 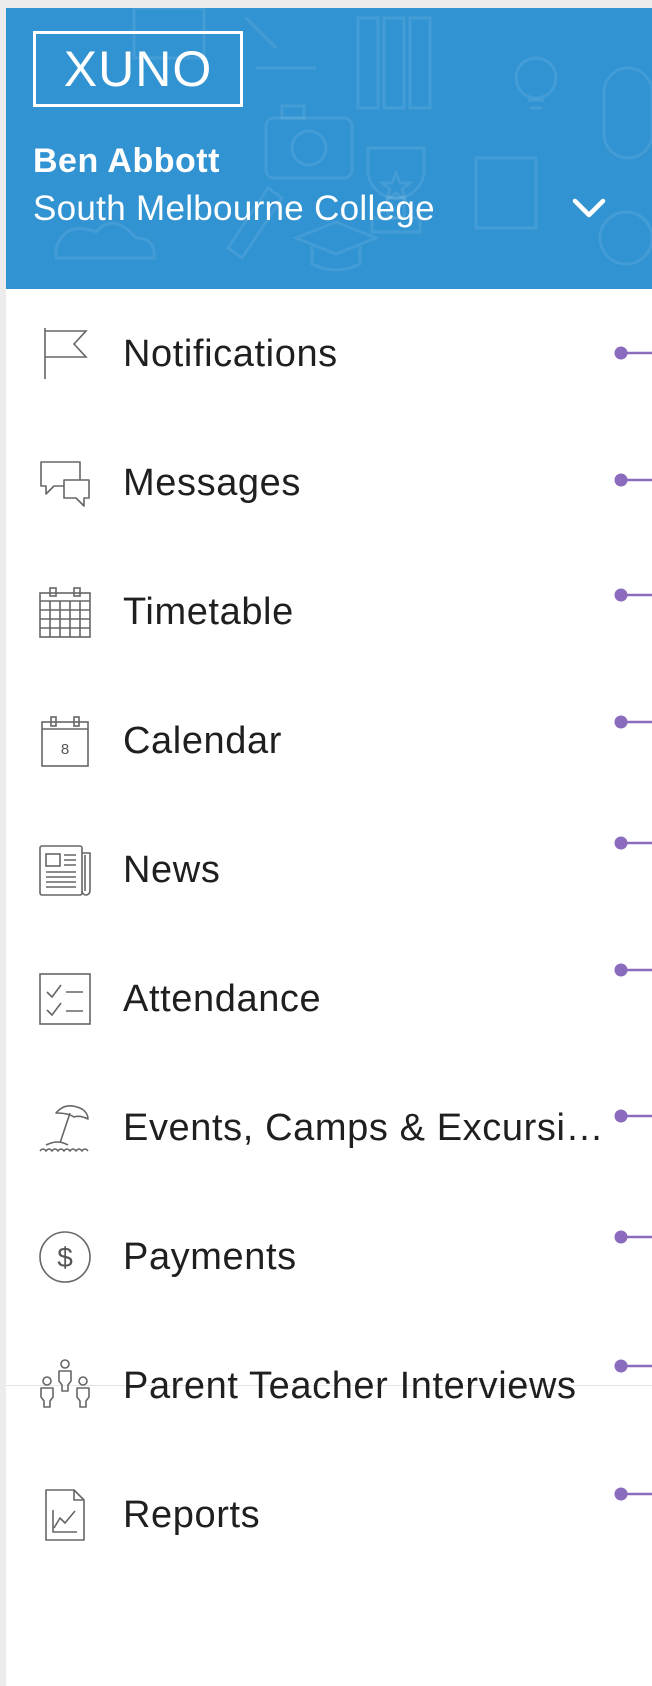 What do you see at coordinates (329, 740) in the screenshot?
I see `menu-item-calendar: 8 Calendar` at bounding box center [329, 740].